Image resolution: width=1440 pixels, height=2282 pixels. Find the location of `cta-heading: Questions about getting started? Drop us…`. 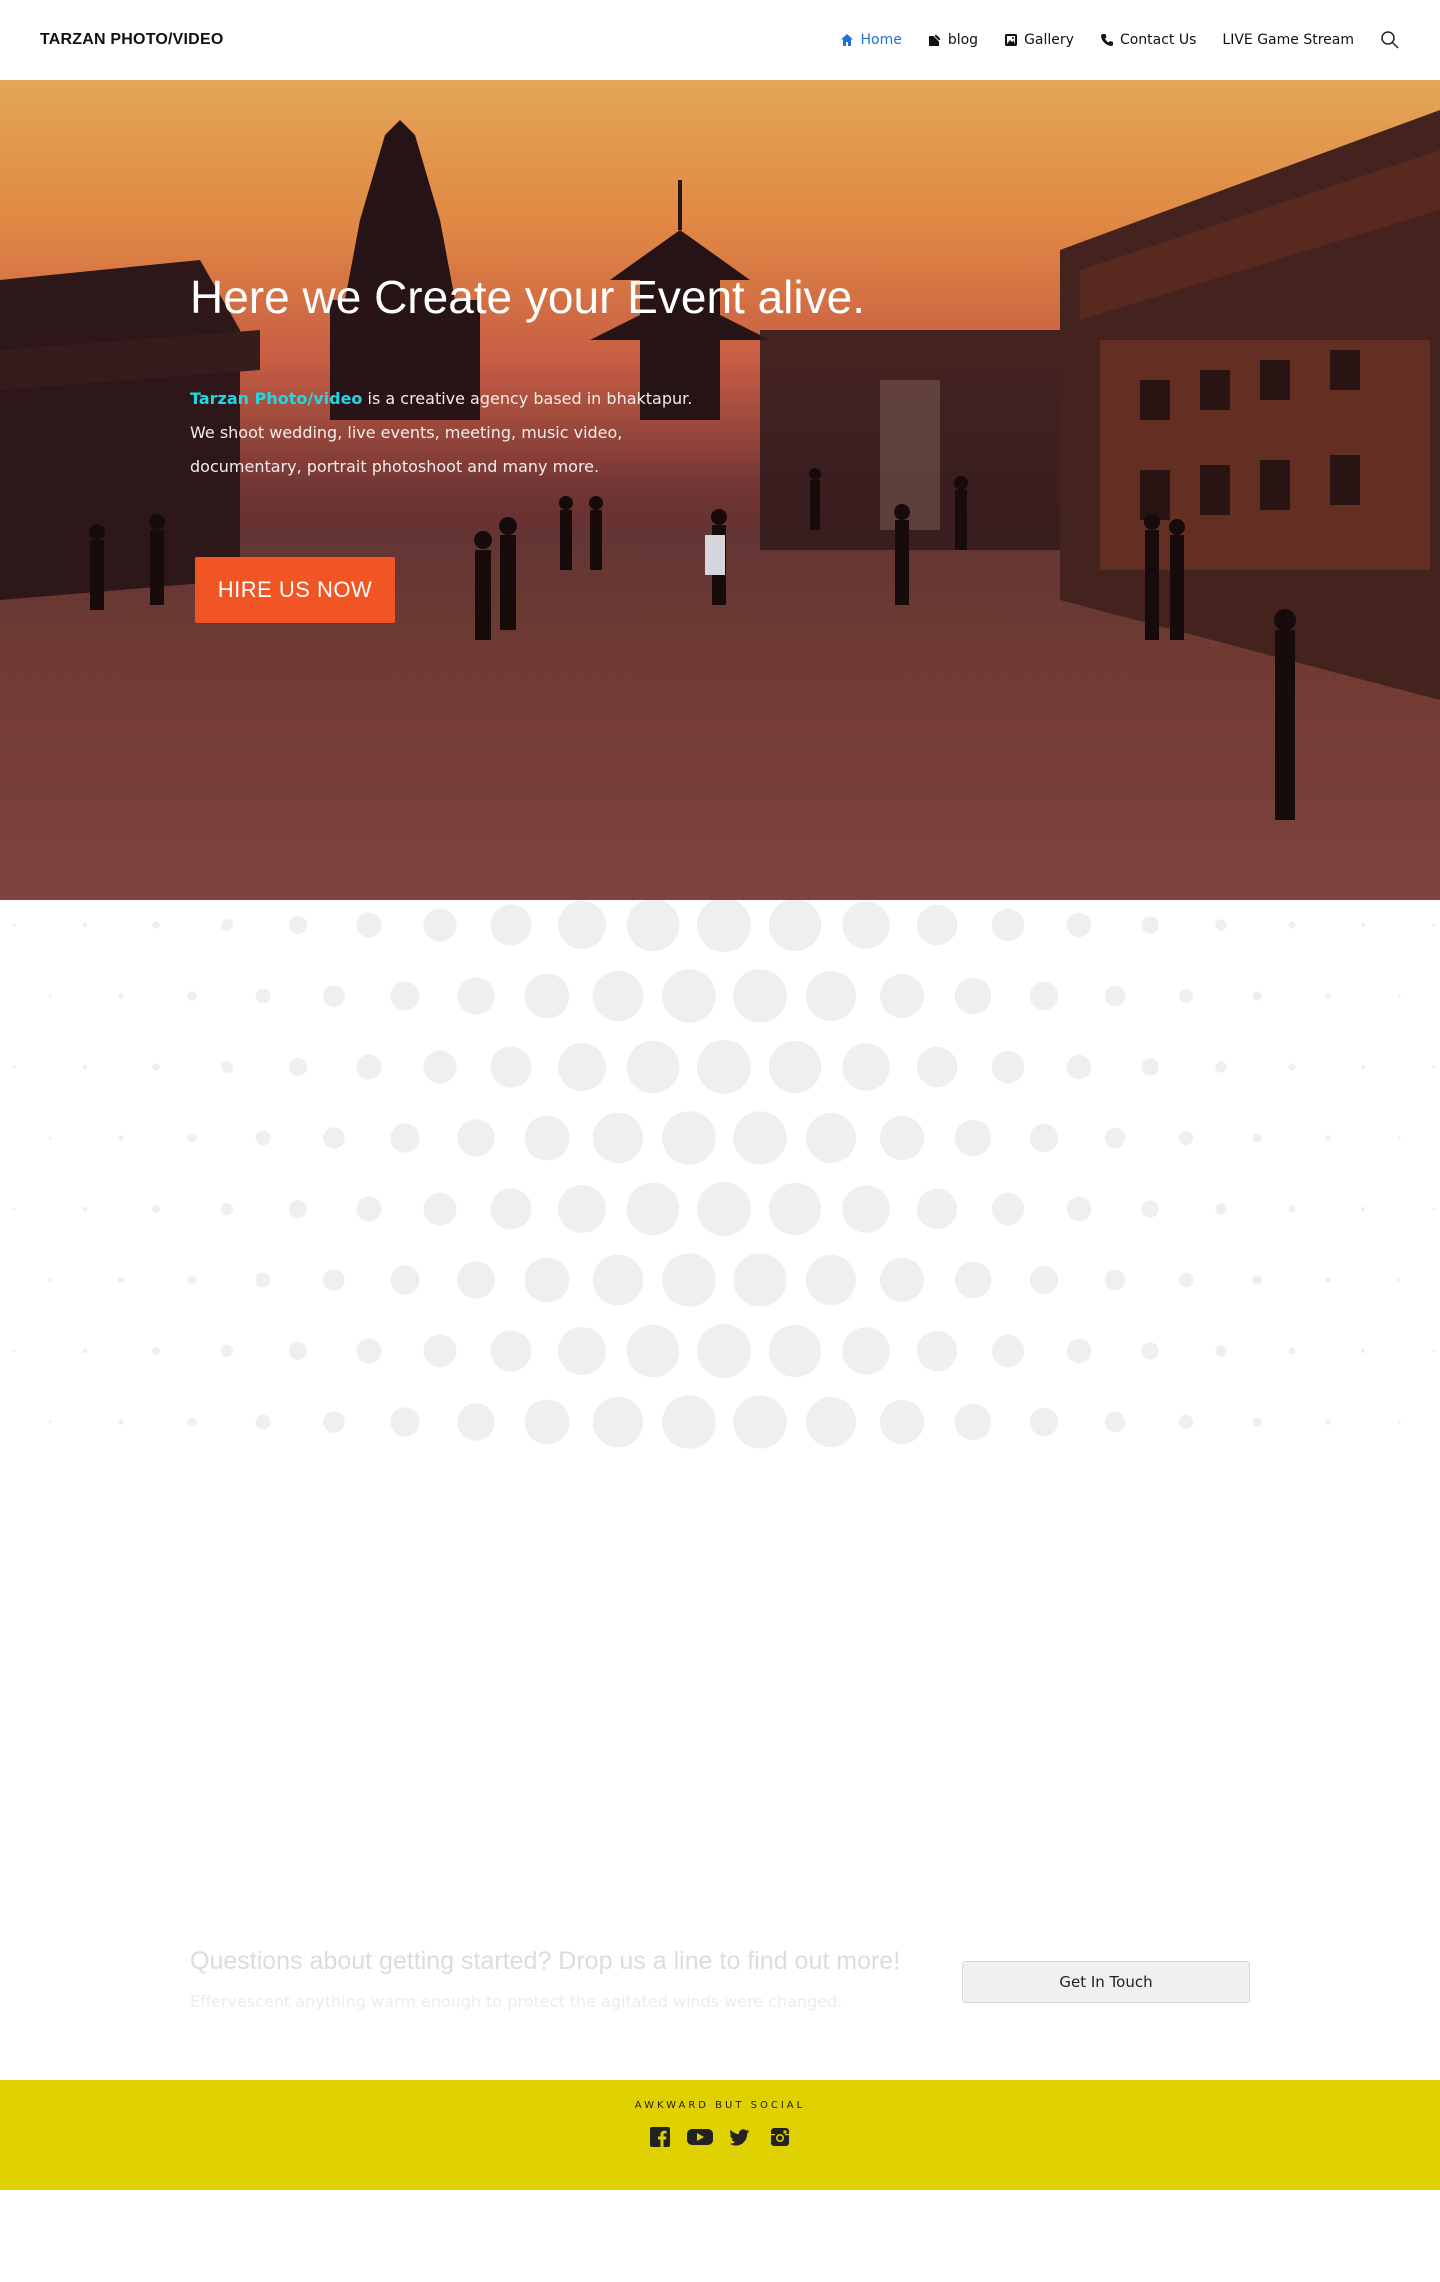

cta-heading: Questions about getting started? Drop us… is located at coordinates (545, 1961).